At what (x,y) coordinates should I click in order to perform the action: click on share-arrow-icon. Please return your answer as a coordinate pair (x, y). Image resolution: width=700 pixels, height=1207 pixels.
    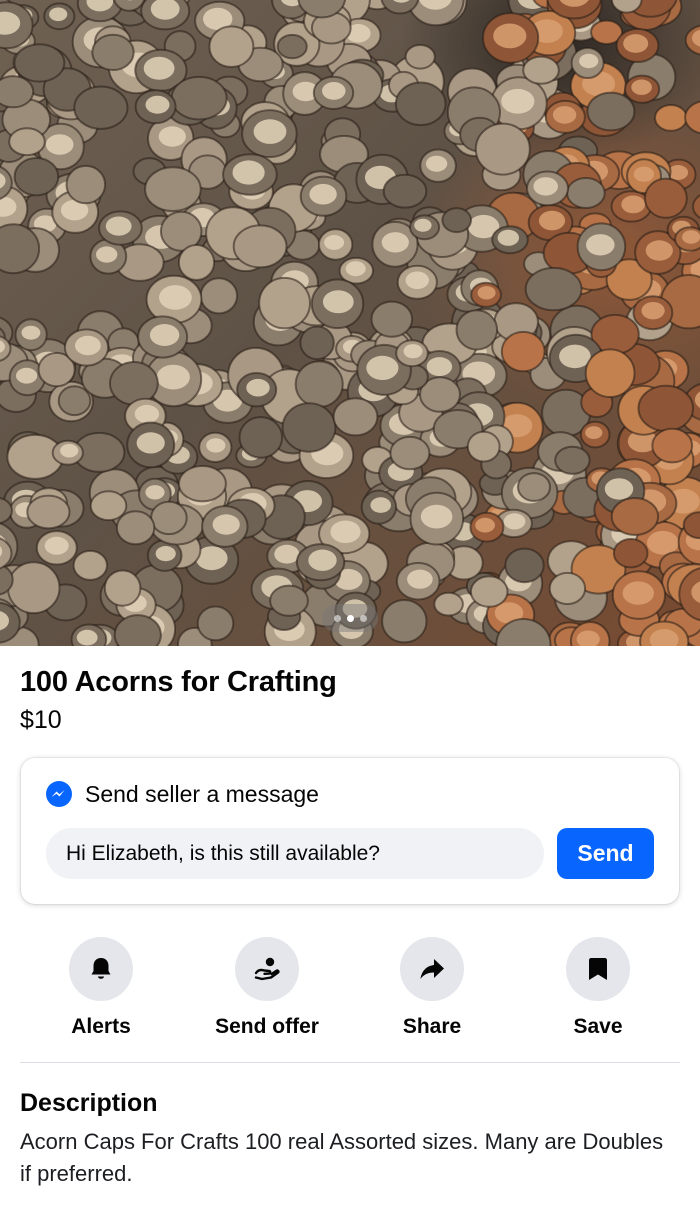
    Looking at the image, I should click on (432, 969).